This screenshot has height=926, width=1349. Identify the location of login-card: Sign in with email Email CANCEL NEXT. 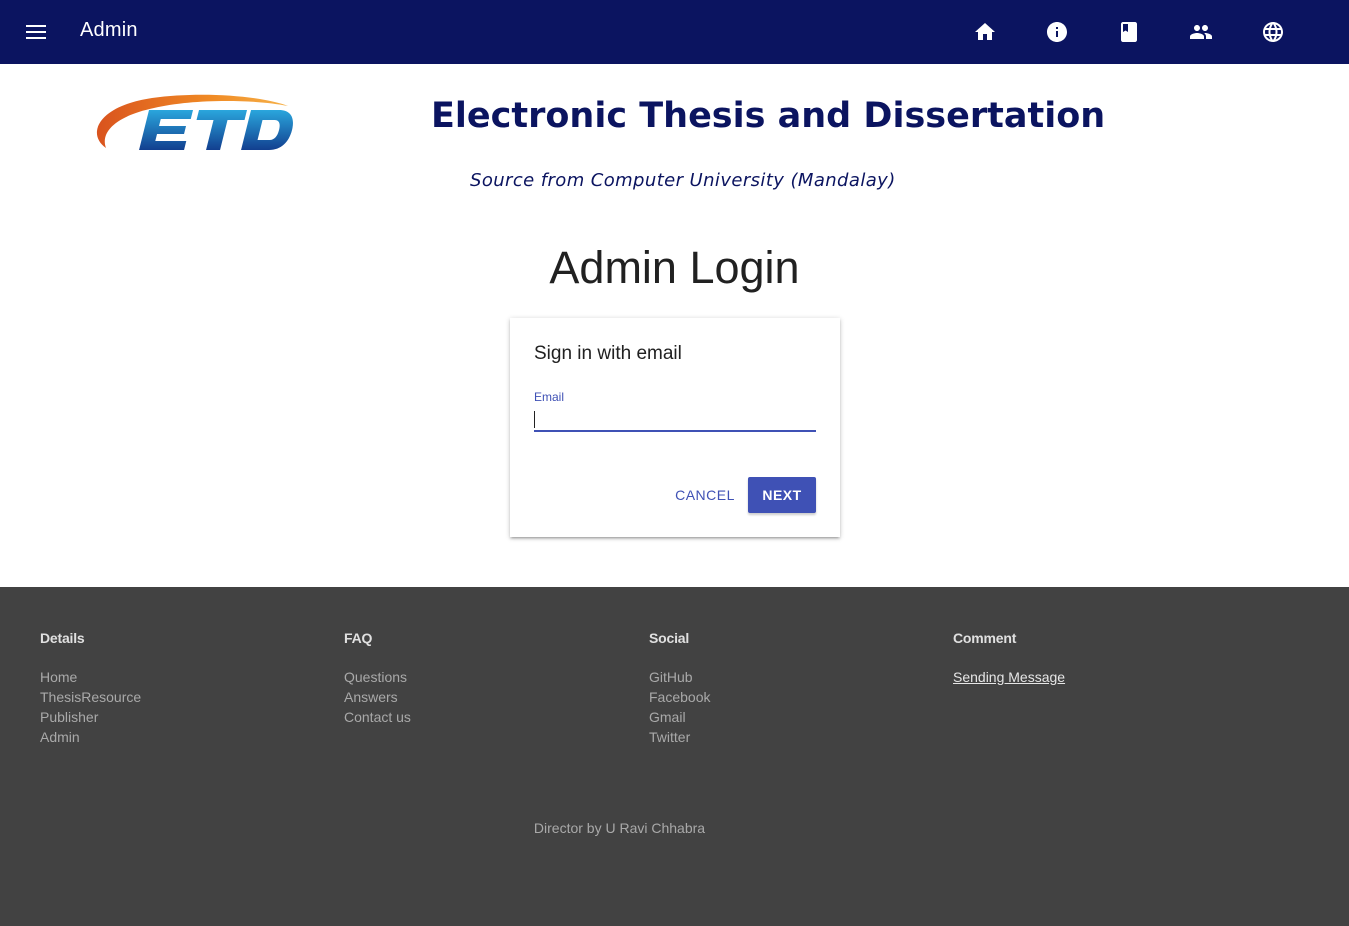
(675, 427).